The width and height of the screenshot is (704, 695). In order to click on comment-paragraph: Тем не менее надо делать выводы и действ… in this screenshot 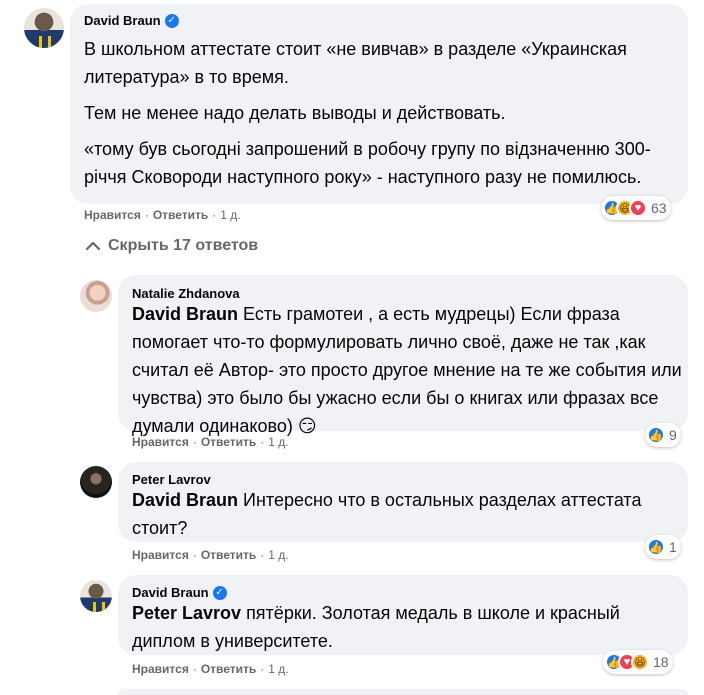, I will do `click(295, 113)`.